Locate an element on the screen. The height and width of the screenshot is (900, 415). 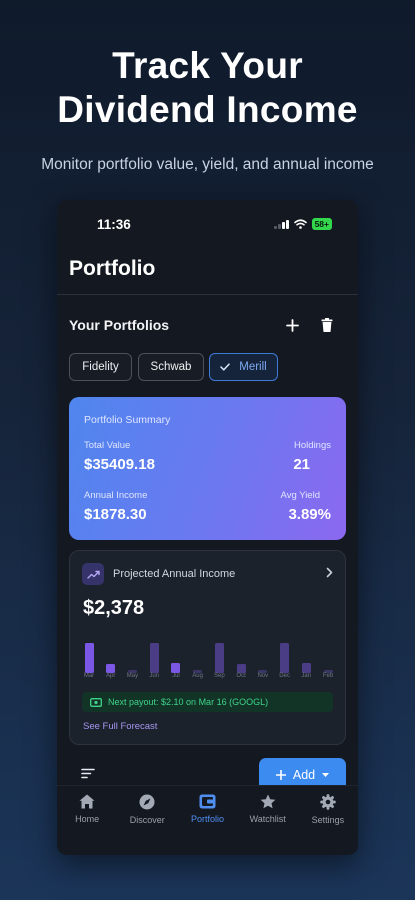
page-title: Portfolio is located at coordinates (112, 268).